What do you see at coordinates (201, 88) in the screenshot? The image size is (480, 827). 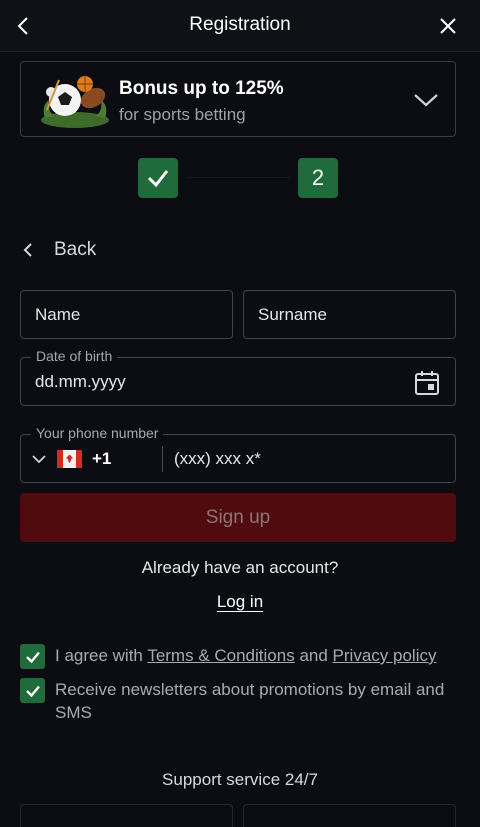 I see `bonus-title: Bonus up to 125%` at bounding box center [201, 88].